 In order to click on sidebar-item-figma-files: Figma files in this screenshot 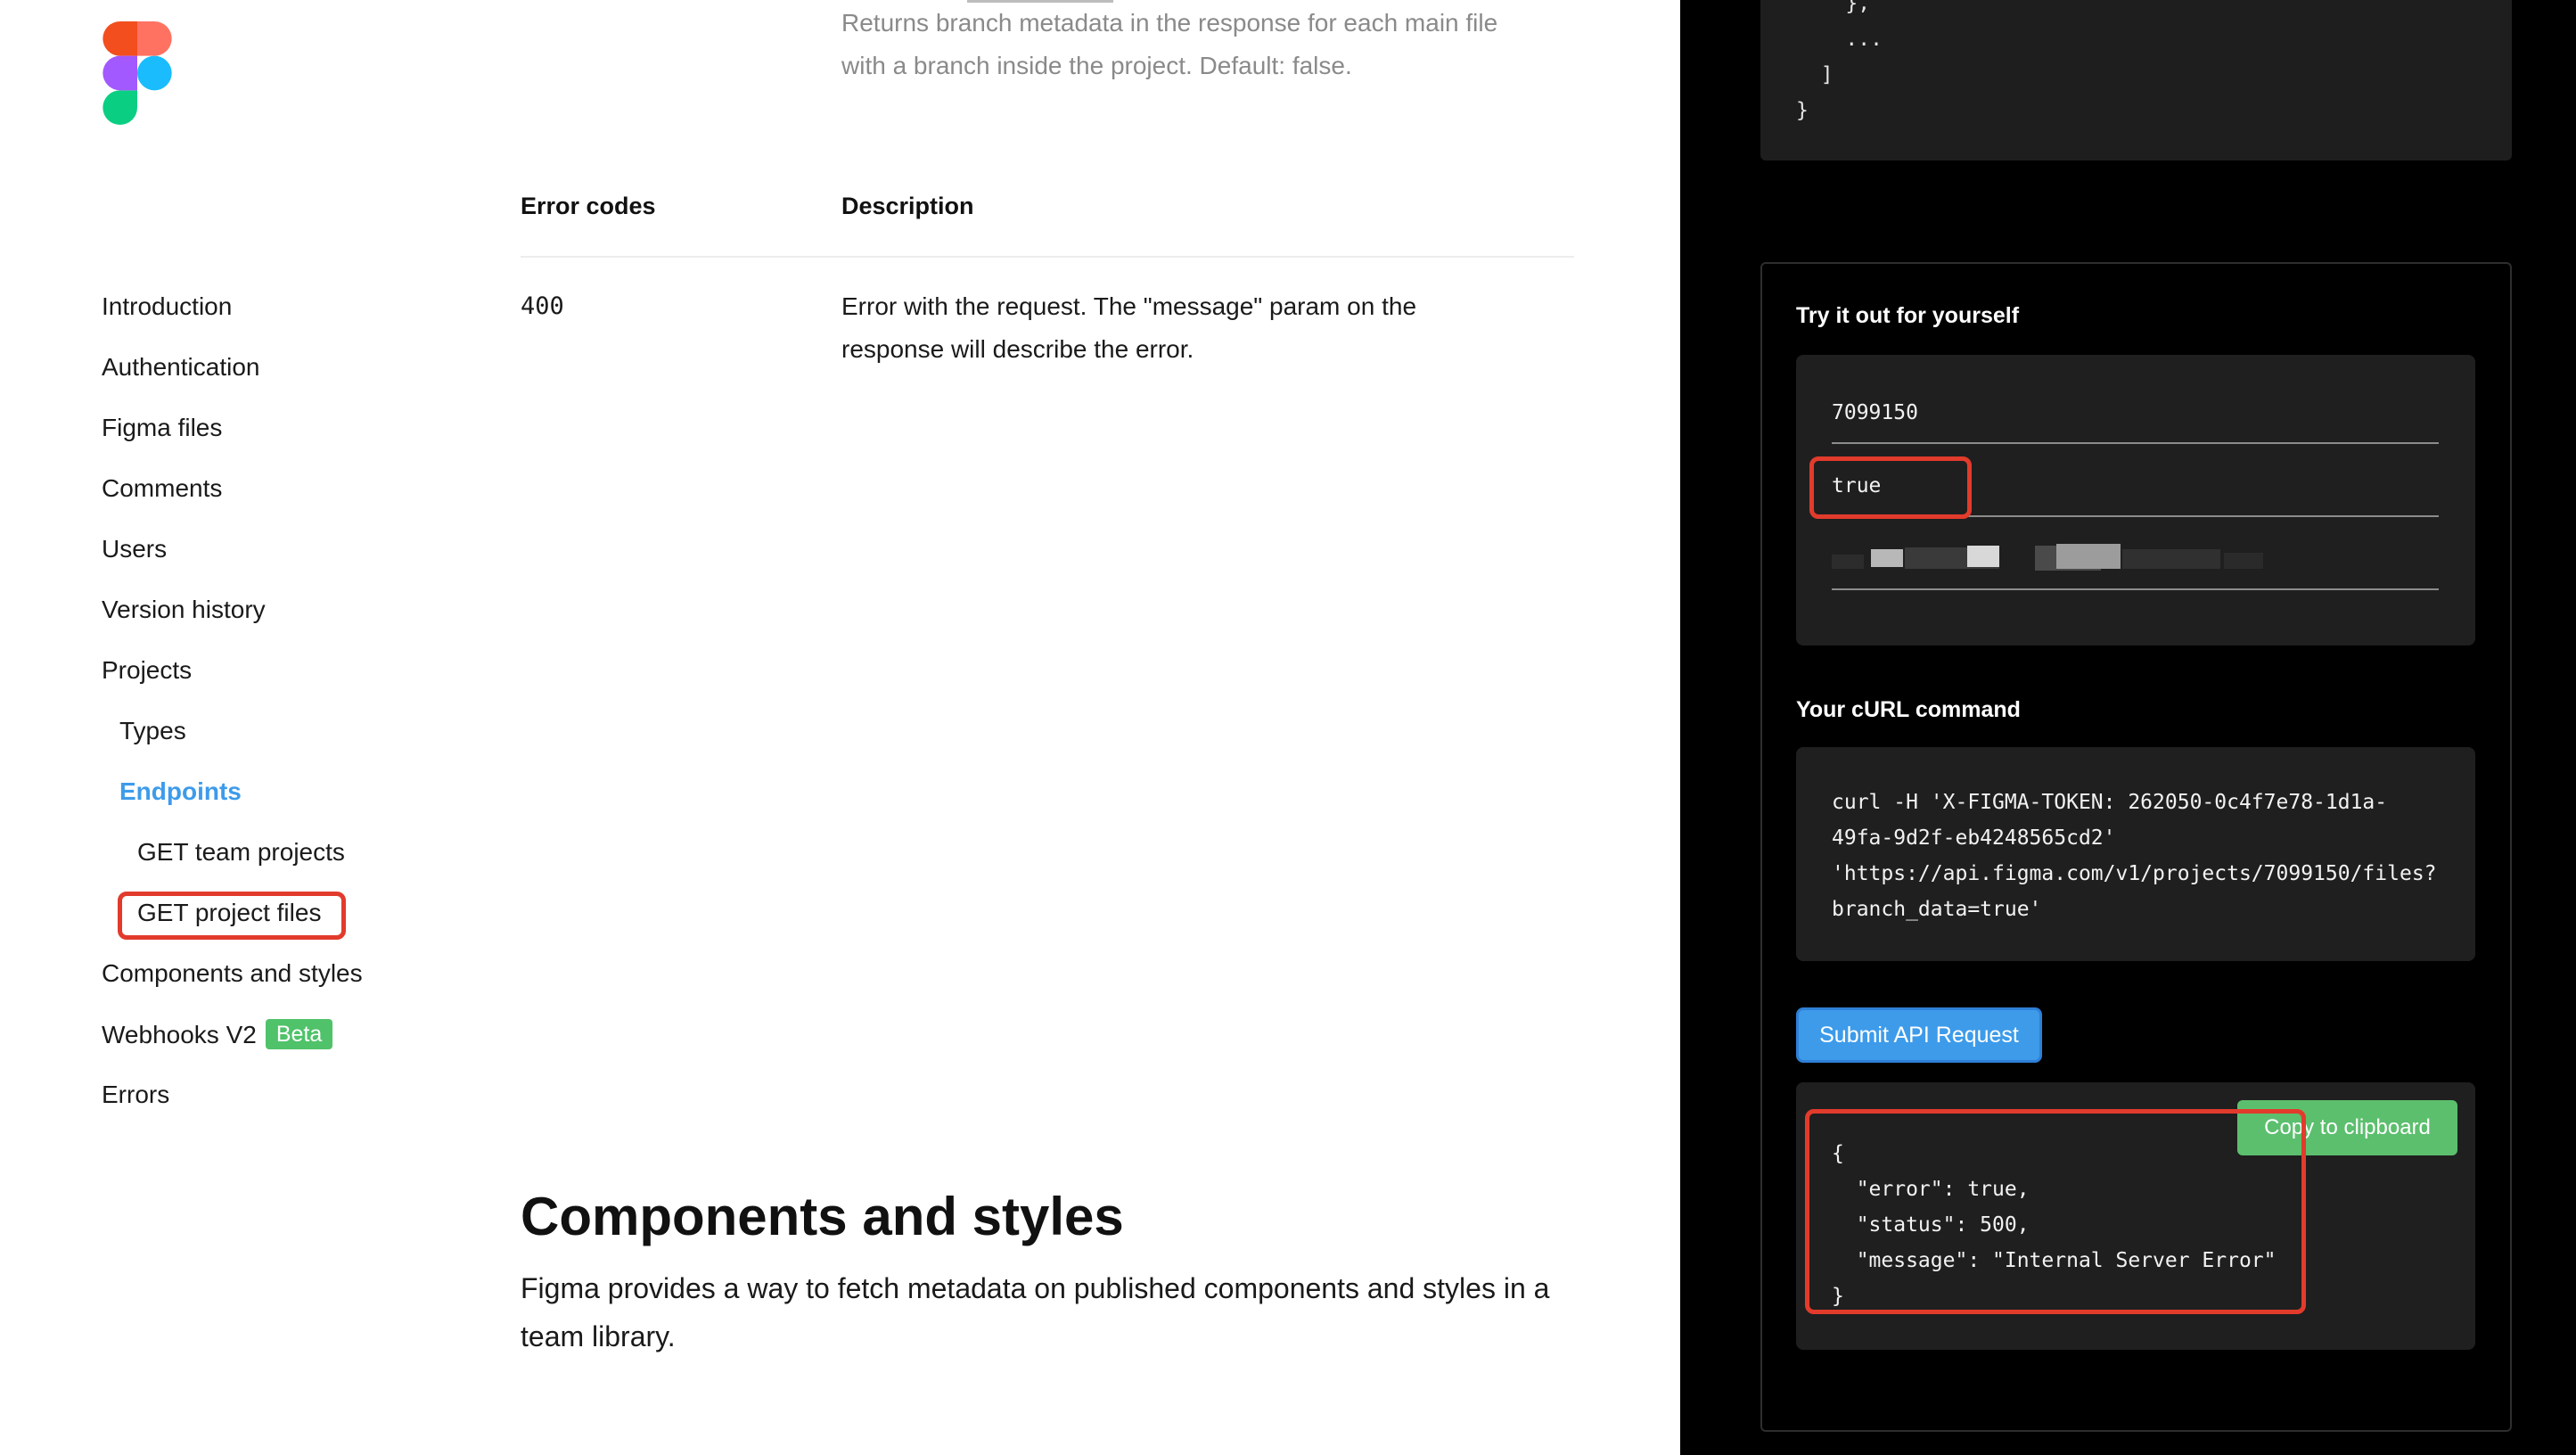, I will do `click(162, 428)`.